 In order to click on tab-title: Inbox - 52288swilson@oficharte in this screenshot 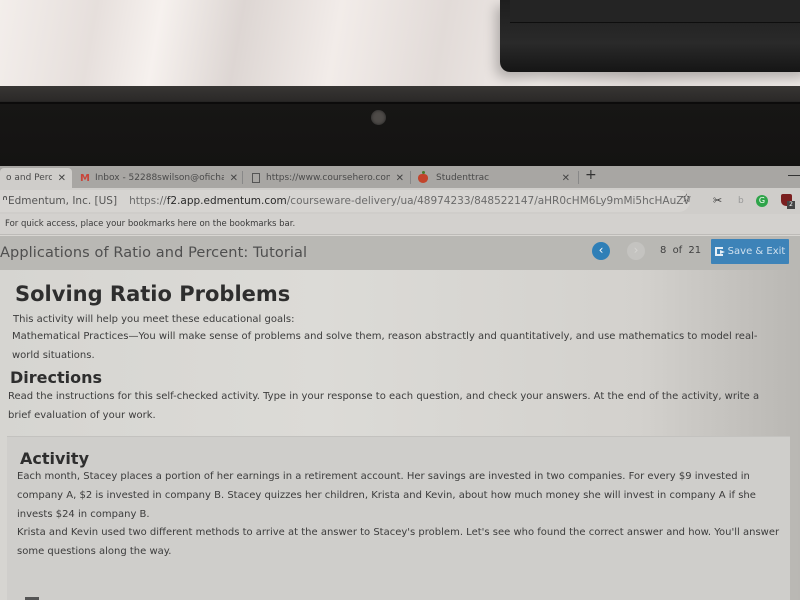, I will do `click(159, 178)`.